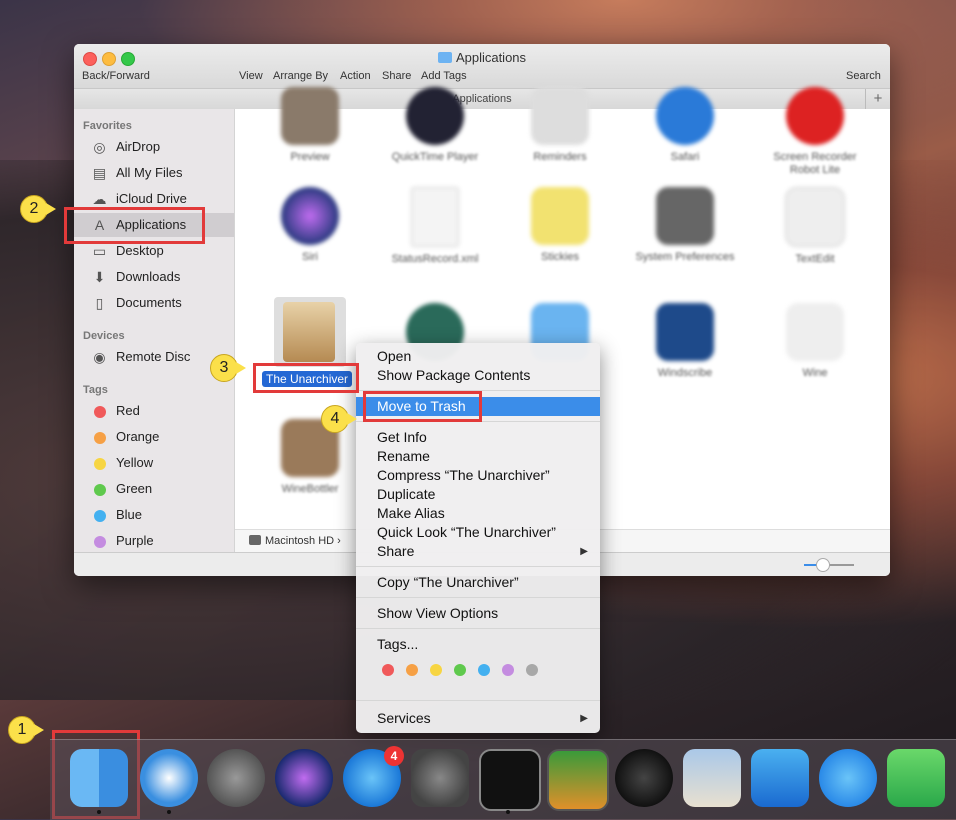 The height and width of the screenshot is (820, 956). What do you see at coordinates (412, 670) in the screenshot?
I see `tag-orange-icon` at bounding box center [412, 670].